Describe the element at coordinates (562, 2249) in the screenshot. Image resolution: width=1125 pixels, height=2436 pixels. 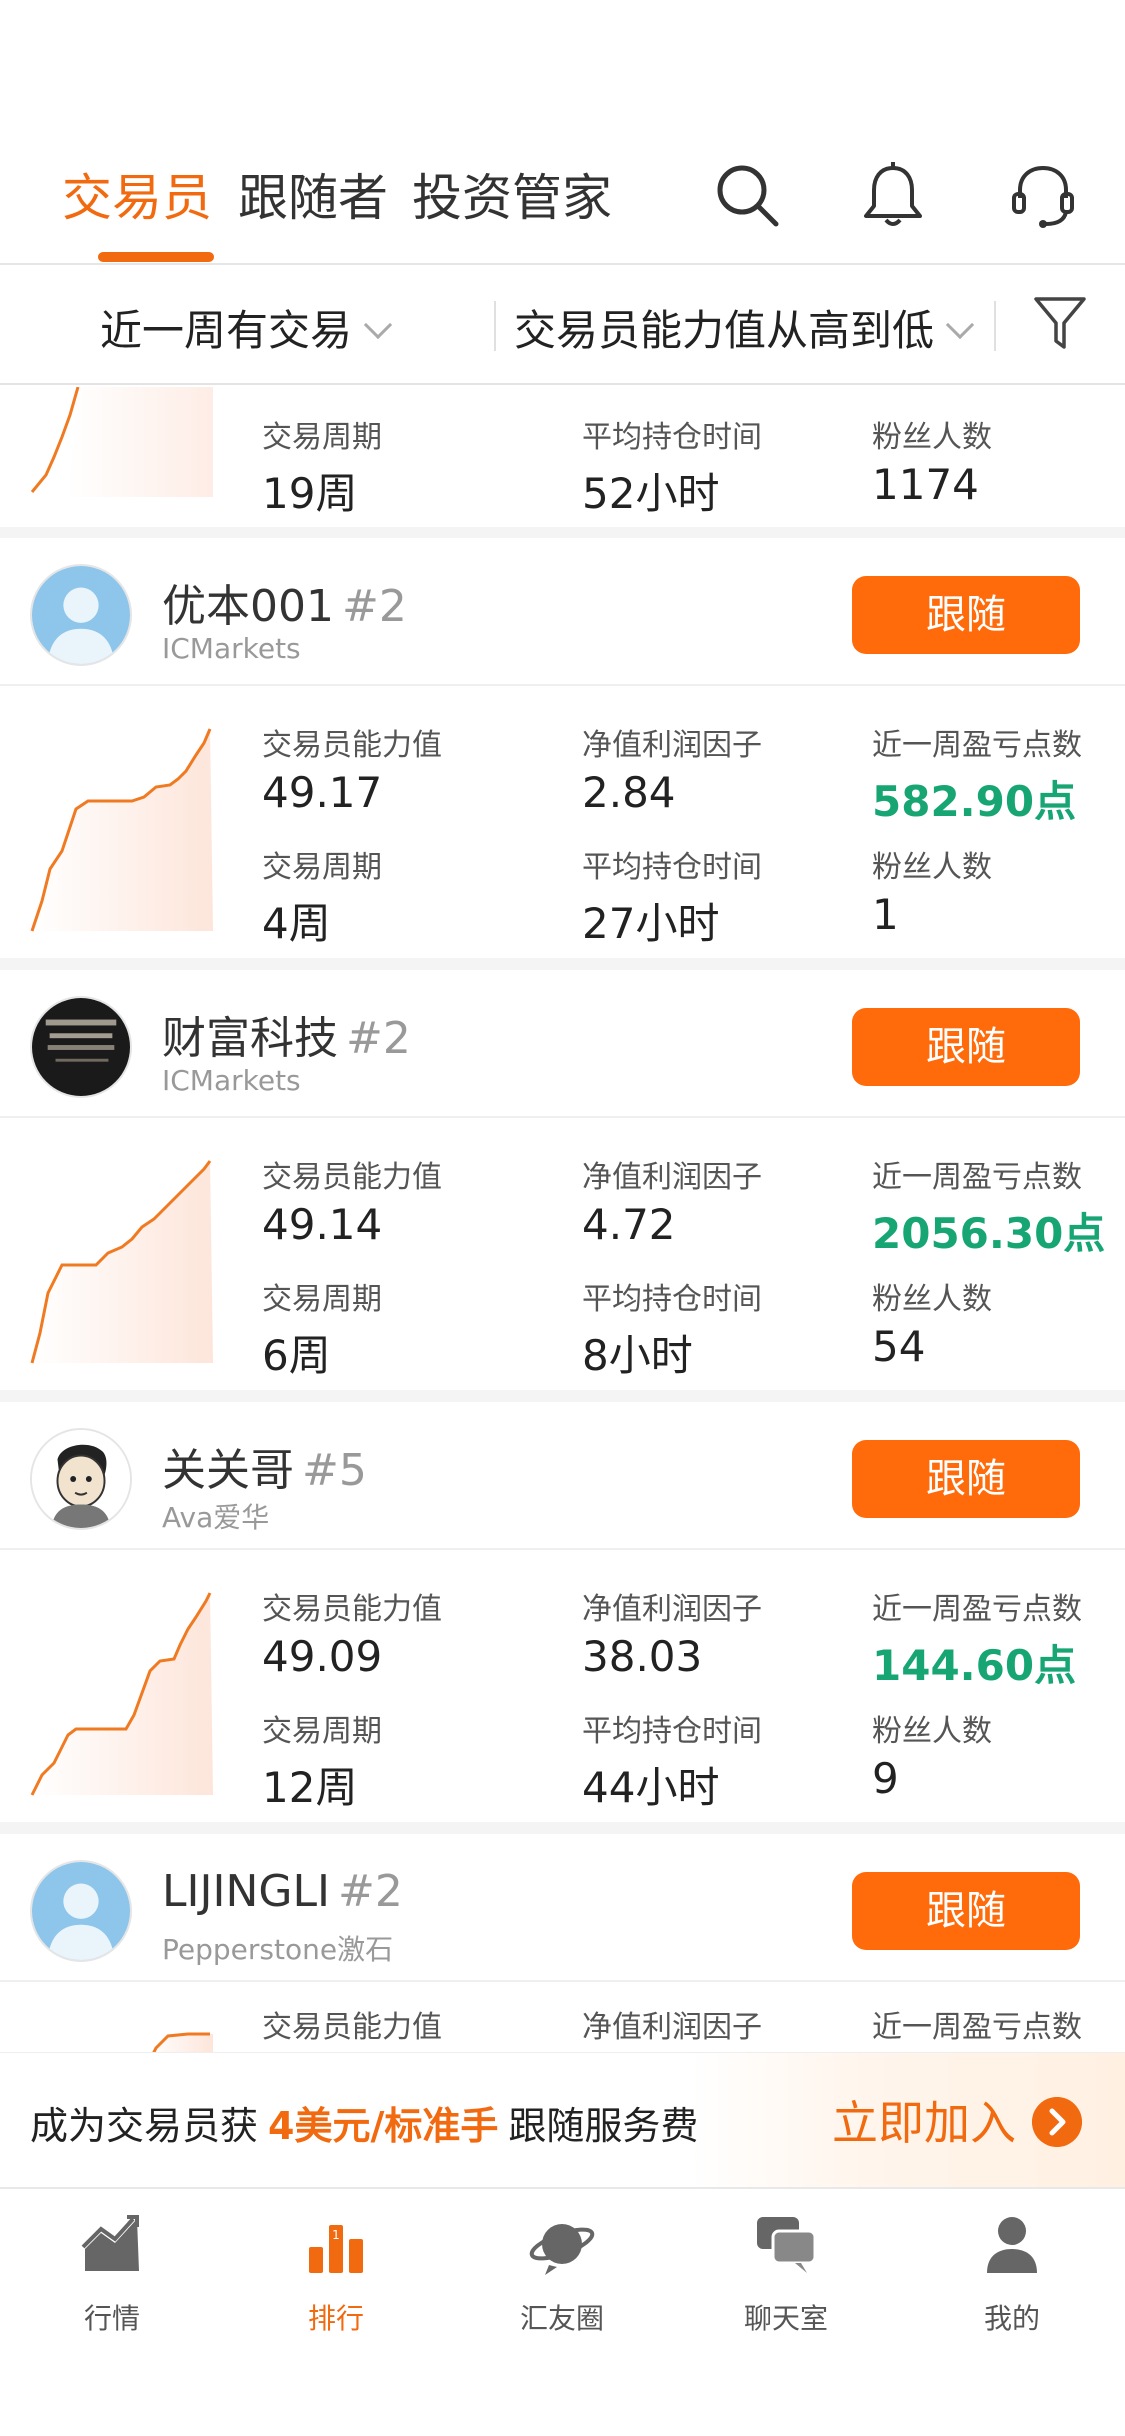
I see `planet-icon` at that location.